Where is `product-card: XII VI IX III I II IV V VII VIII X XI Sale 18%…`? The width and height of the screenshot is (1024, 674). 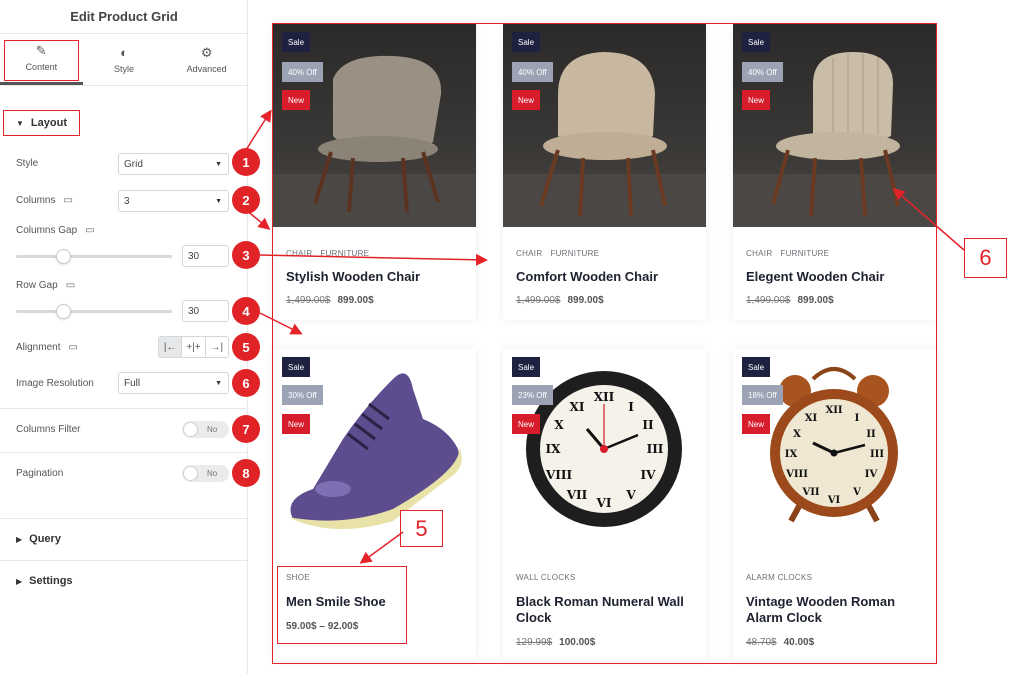
product-card: XII VI IX III I II IV V VII VIII X XI Sale 18%… is located at coordinates (834, 505).